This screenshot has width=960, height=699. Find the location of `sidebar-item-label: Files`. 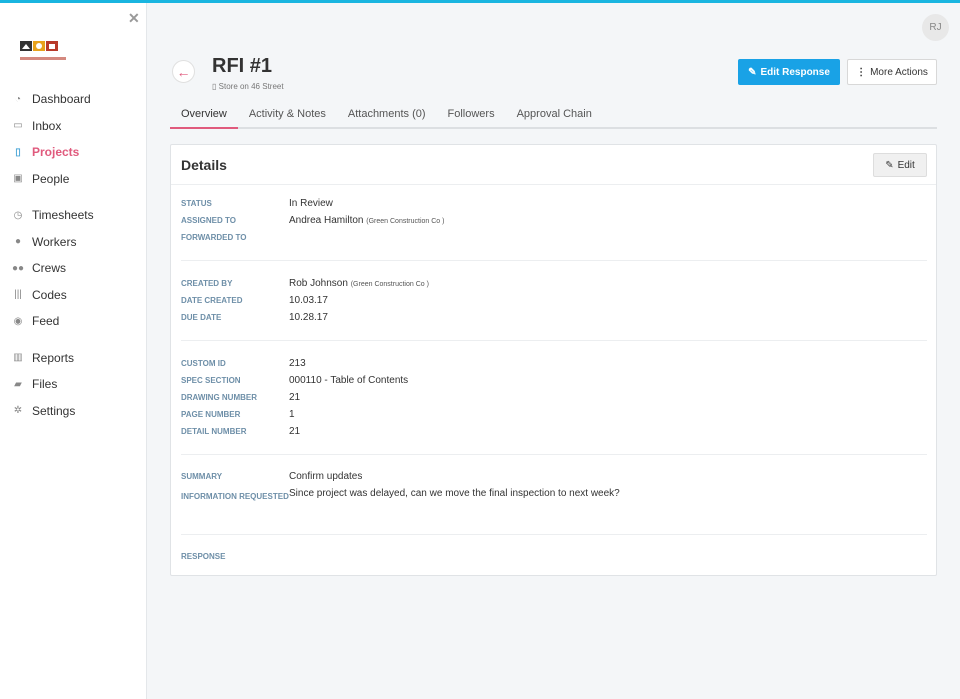

sidebar-item-label: Files is located at coordinates (45, 384).